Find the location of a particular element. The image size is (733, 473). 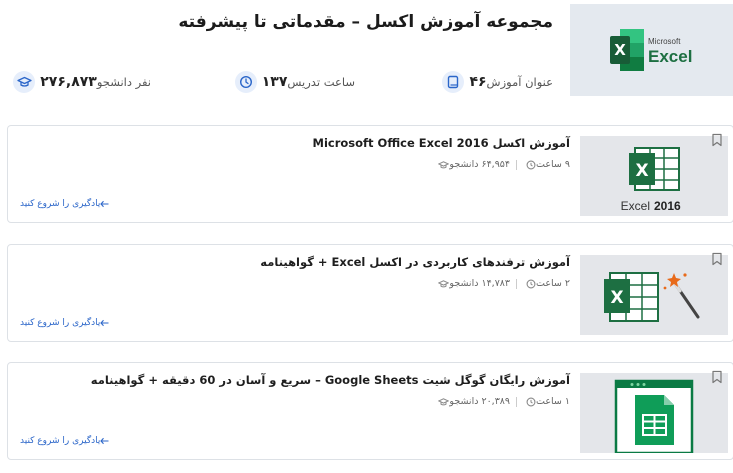

course-hours: ۲ ساعت is located at coordinates (553, 283).